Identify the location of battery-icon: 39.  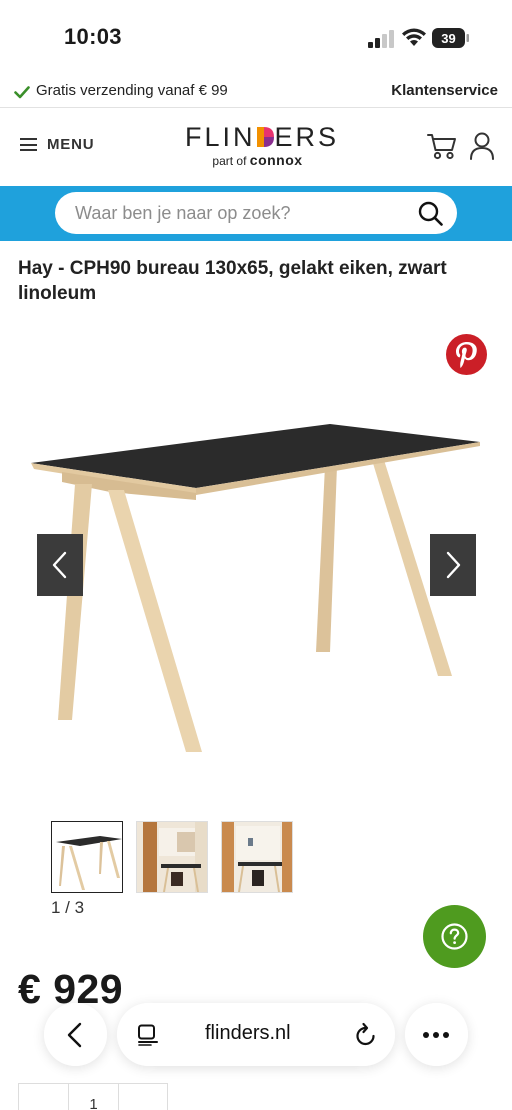
(450, 38).